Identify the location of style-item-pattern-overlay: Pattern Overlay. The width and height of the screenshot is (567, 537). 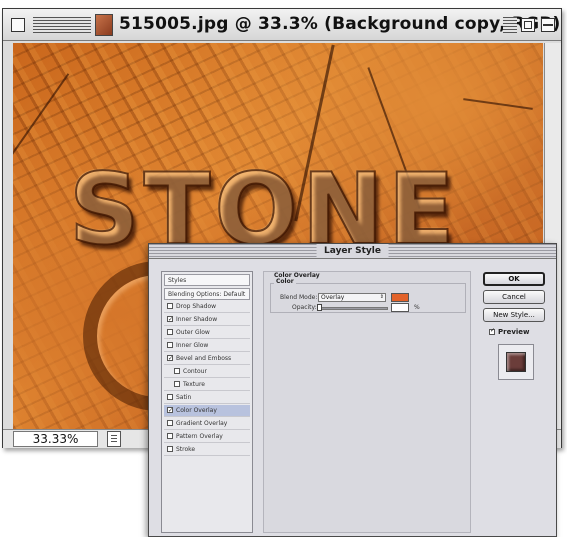
(207, 437).